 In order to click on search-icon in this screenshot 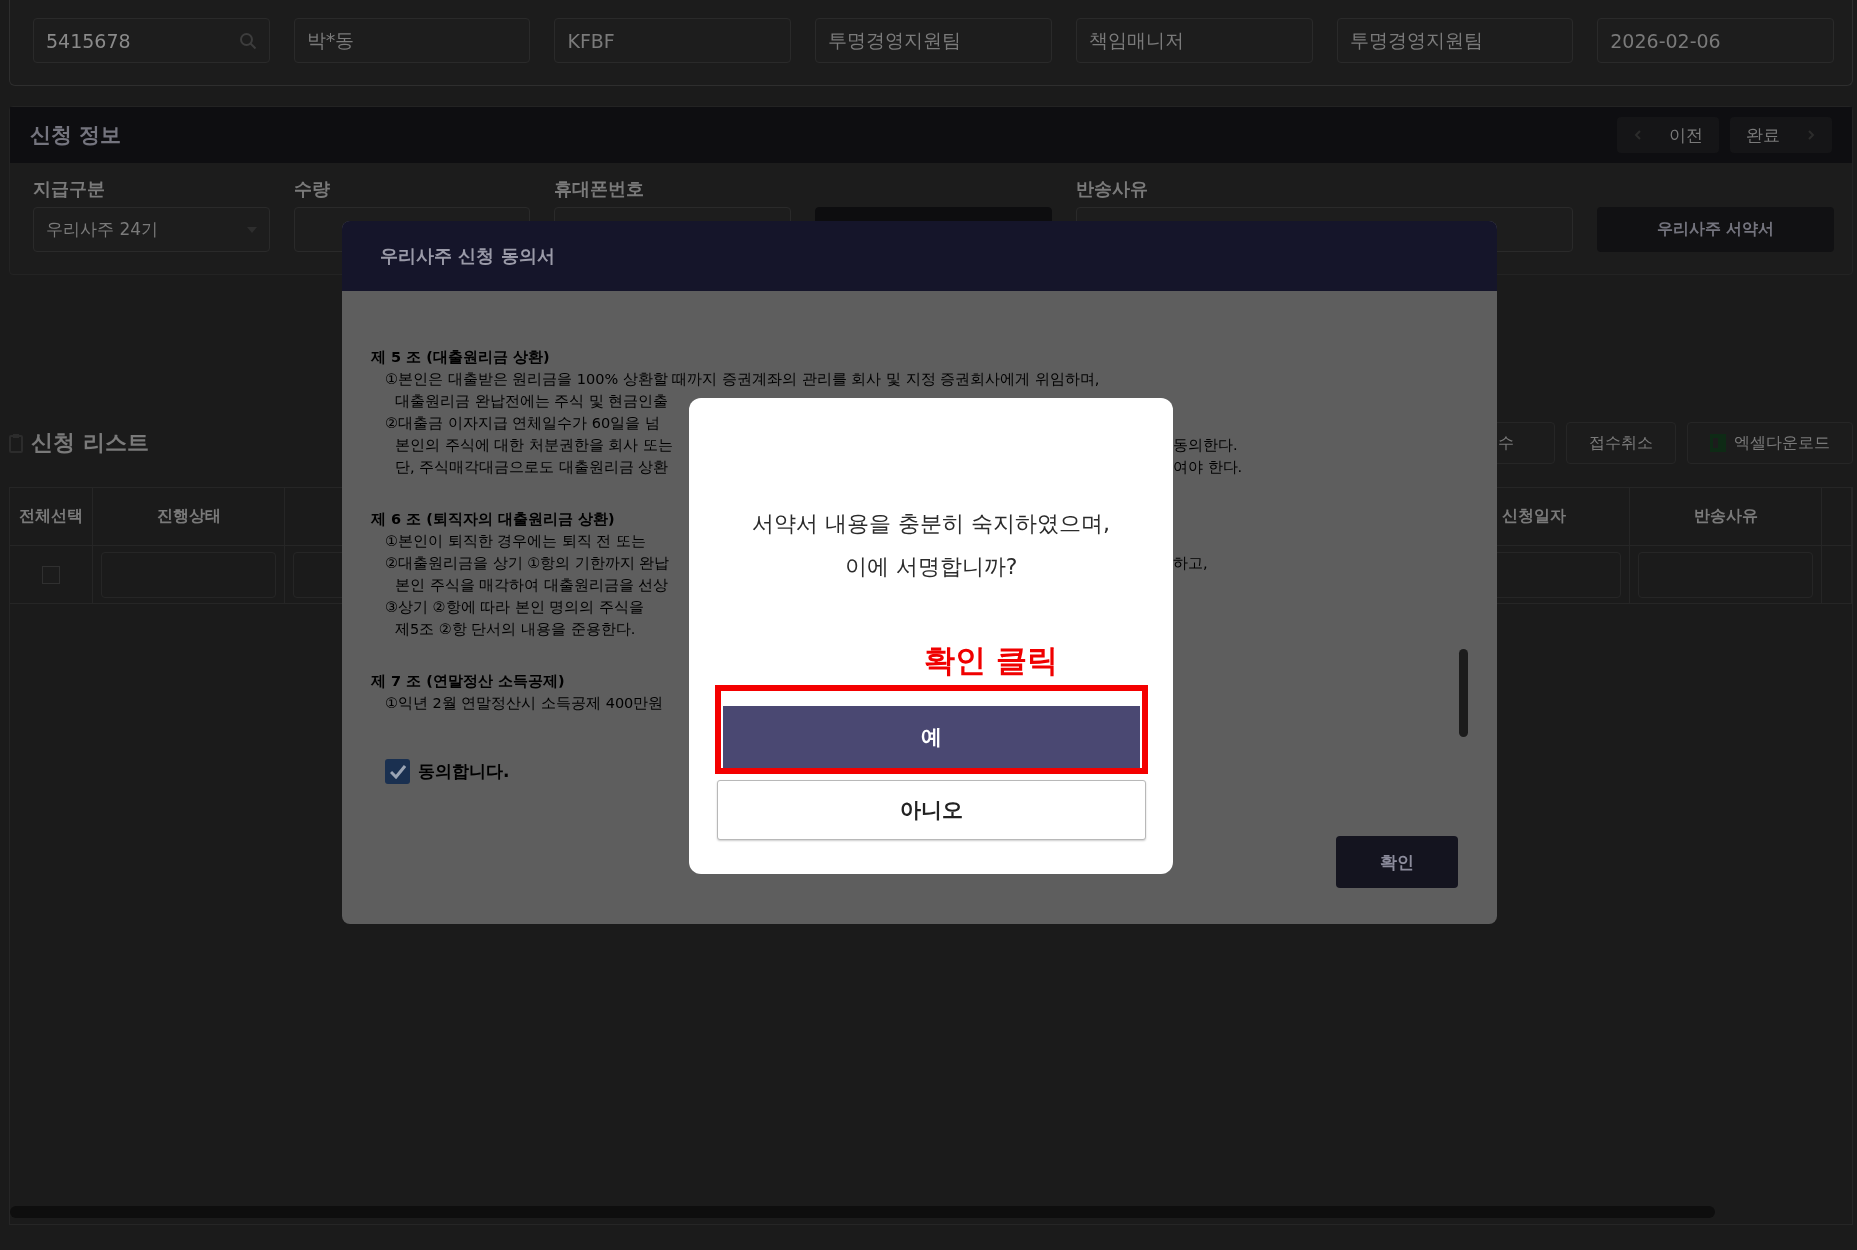, I will do `click(247, 40)`.